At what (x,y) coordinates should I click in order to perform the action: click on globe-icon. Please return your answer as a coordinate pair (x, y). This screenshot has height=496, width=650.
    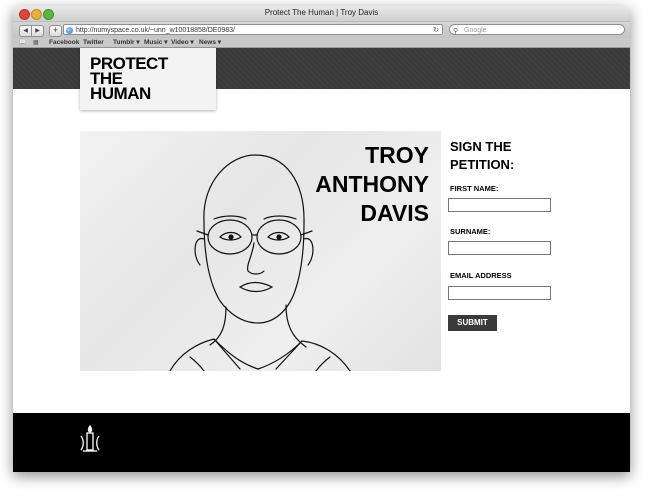
    Looking at the image, I should click on (69, 30).